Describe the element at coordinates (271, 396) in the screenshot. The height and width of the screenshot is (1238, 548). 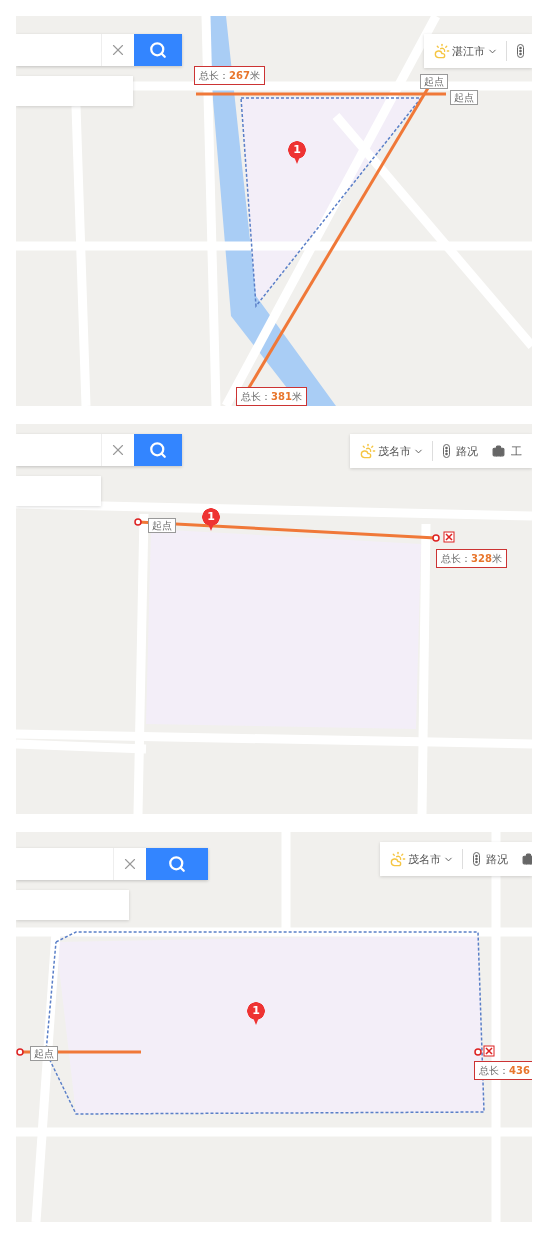
I see `total-length-label: 总长：381米` at that location.